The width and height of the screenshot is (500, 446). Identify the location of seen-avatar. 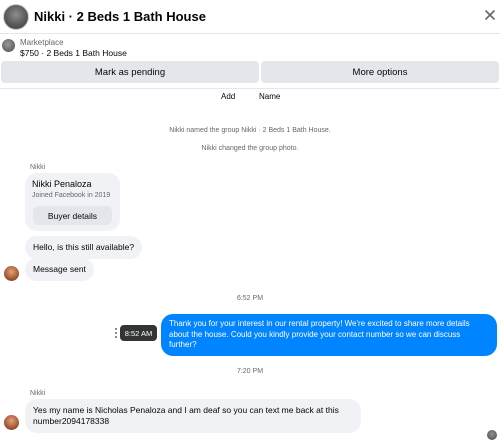
(492, 435).